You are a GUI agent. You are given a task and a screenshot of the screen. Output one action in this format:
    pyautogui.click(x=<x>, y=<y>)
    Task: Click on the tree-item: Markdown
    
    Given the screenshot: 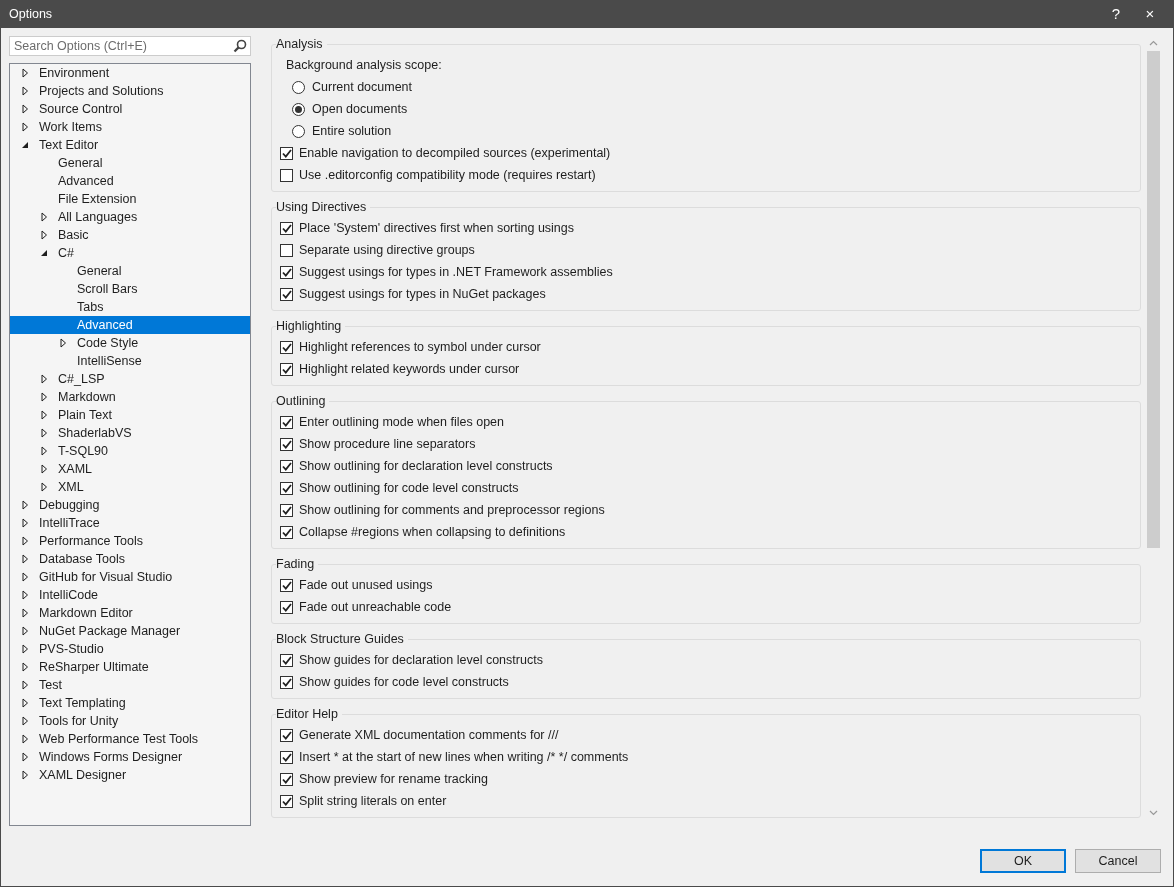 What is the action you would take?
    pyautogui.click(x=130, y=397)
    